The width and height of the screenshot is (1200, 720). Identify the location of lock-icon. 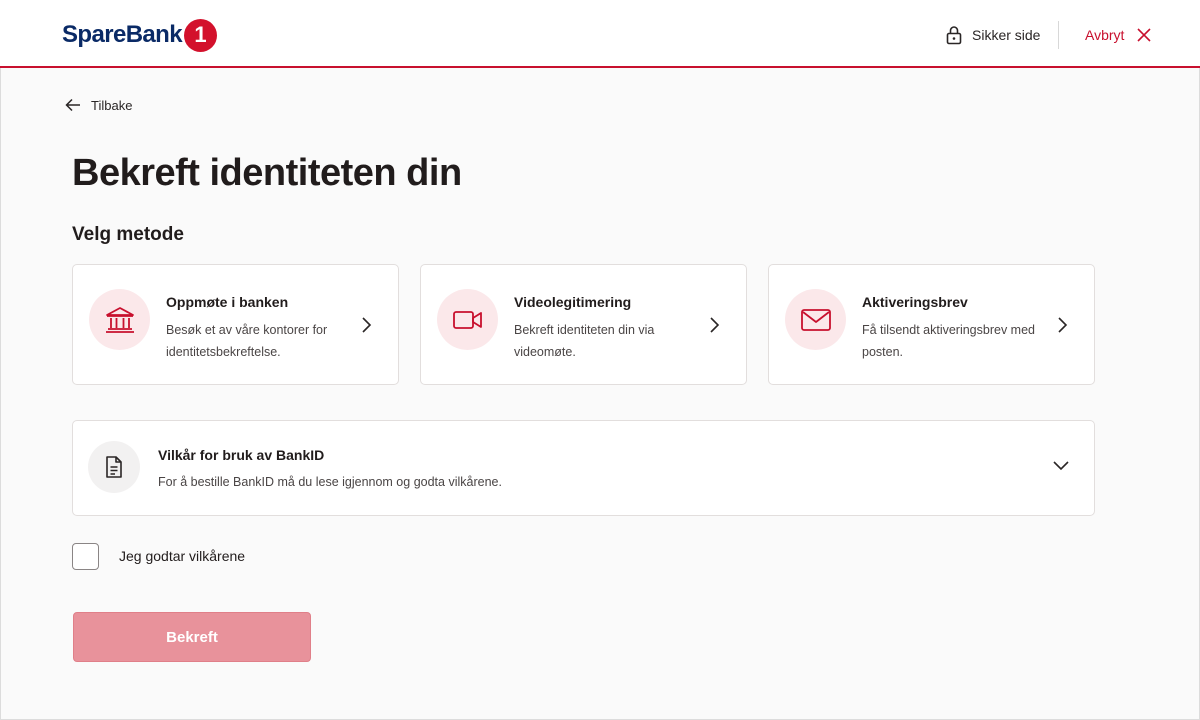
(954, 35).